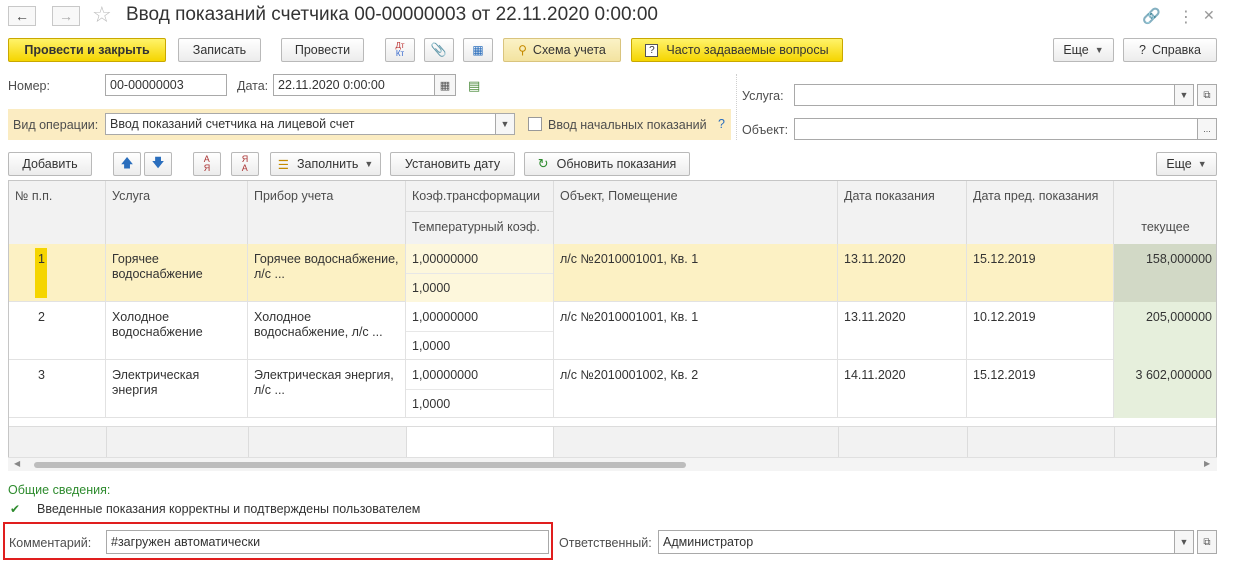  Describe the element at coordinates (736, 107) in the screenshot. I see `divider` at that location.